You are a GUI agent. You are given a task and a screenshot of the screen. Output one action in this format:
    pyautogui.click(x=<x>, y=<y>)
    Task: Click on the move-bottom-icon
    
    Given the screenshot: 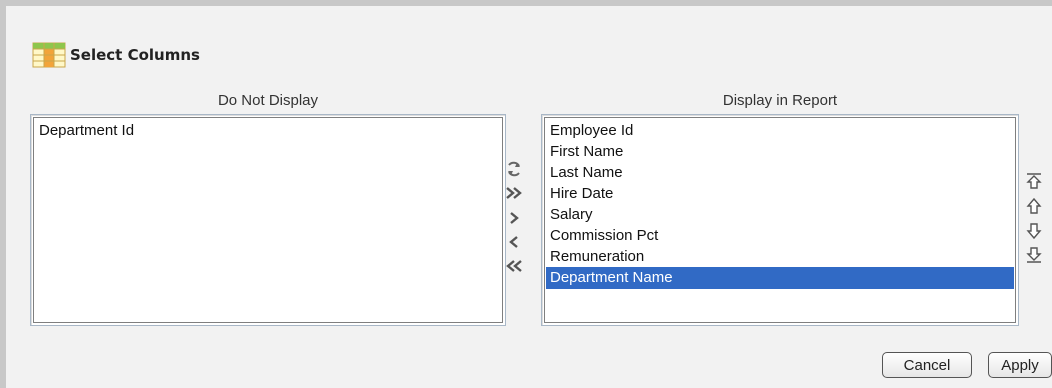 What is the action you would take?
    pyautogui.click(x=1034, y=255)
    